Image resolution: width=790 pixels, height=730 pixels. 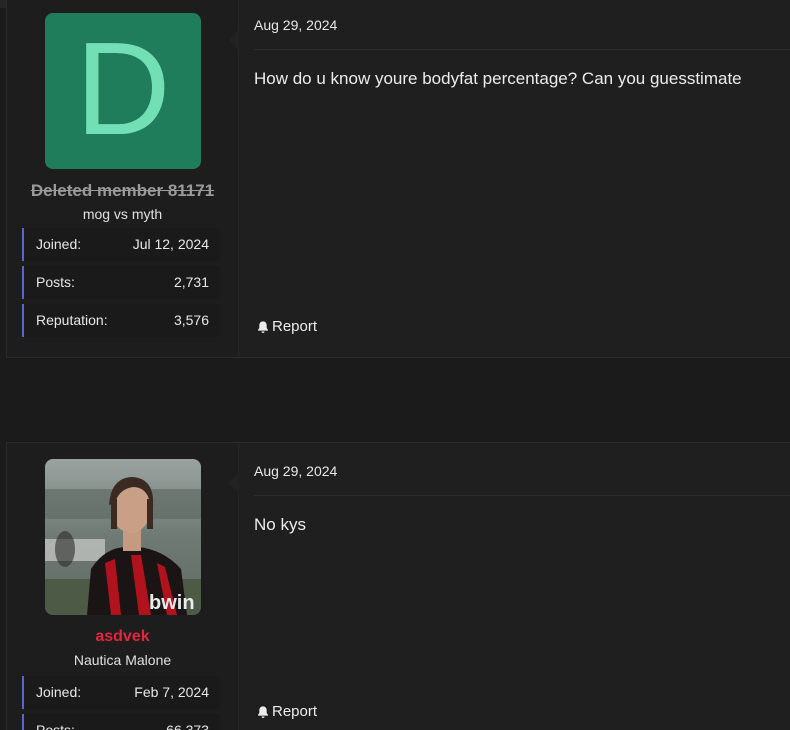 What do you see at coordinates (122, 637) in the screenshot?
I see `username: asdvek` at bounding box center [122, 637].